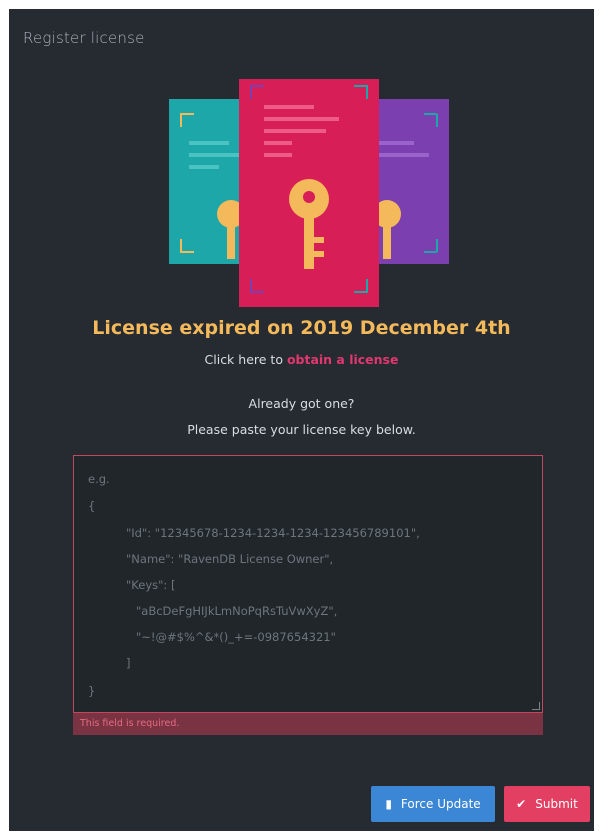 The width and height of the screenshot is (600, 837). Describe the element at coordinates (301, 403) in the screenshot. I see `already-got-one-text: Already got one?` at that location.